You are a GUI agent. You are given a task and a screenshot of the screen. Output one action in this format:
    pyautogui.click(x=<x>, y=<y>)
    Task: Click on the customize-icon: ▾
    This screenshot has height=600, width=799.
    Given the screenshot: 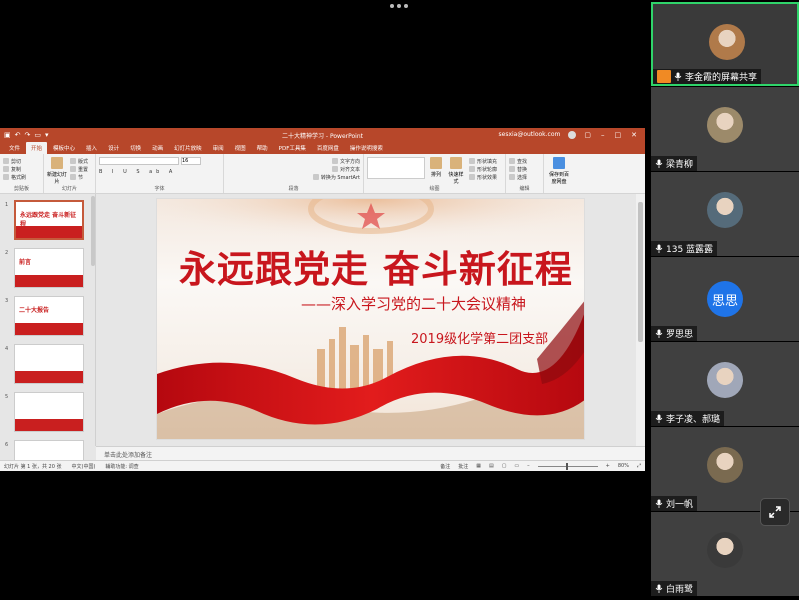 What is the action you would take?
    pyautogui.click(x=47, y=135)
    